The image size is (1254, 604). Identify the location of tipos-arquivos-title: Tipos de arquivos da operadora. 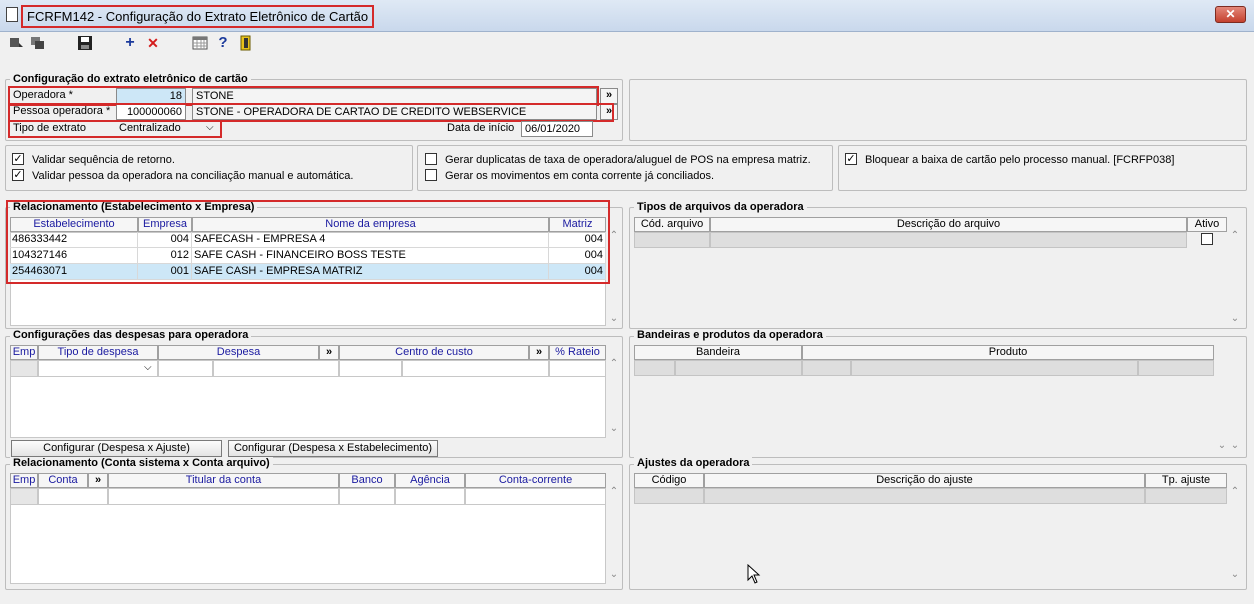
(720, 207).